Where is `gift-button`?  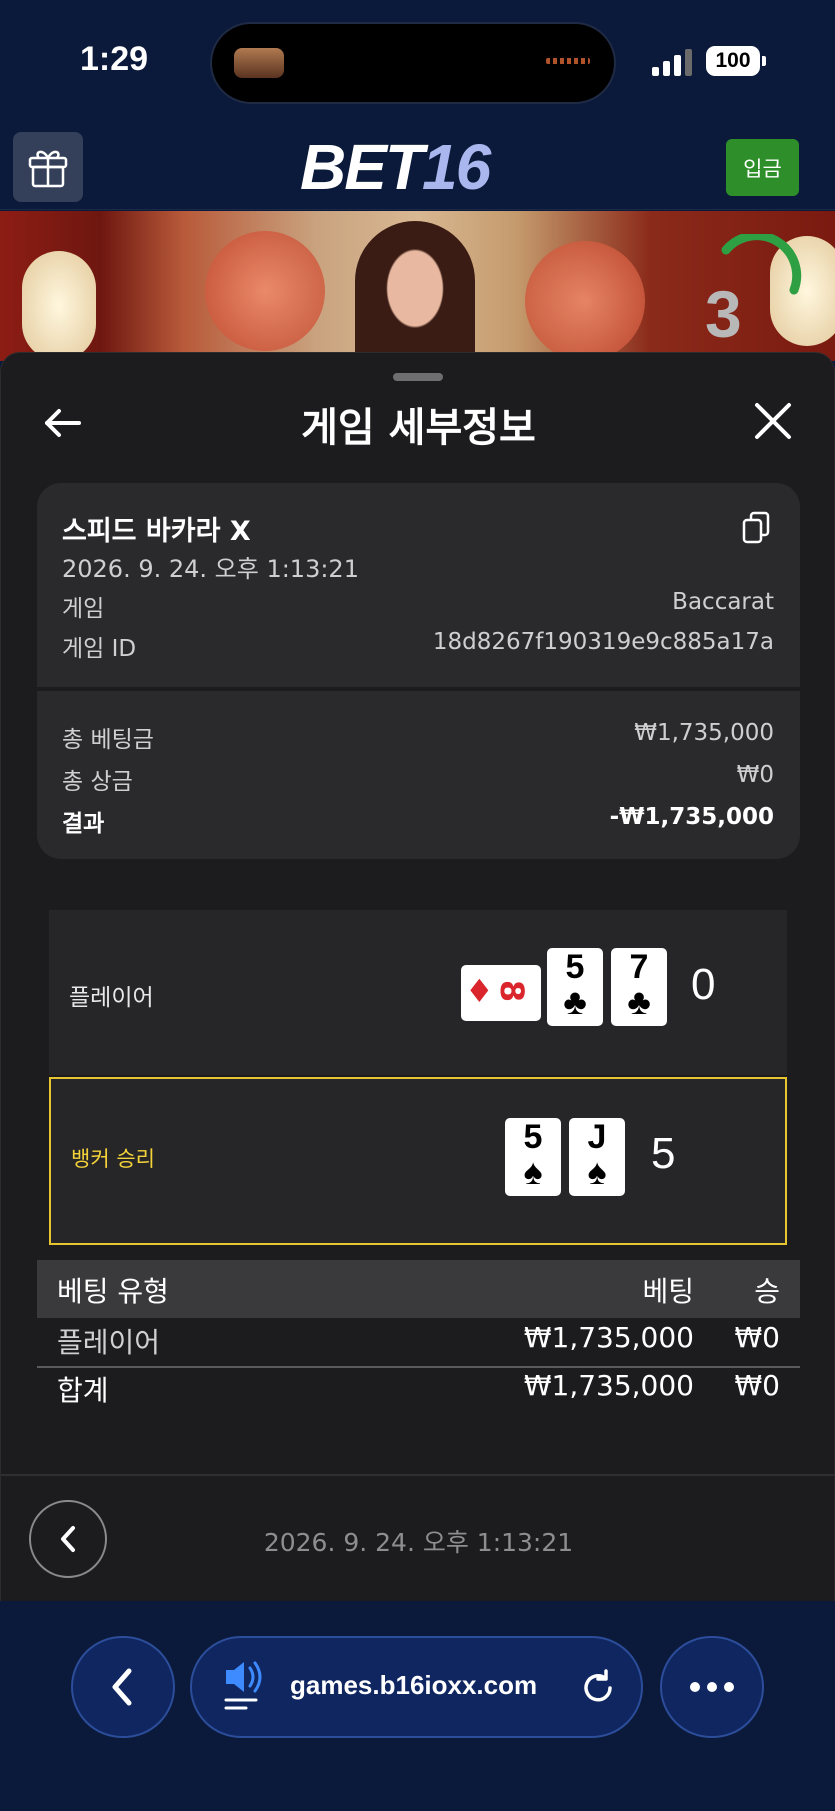 gift-button is located at coordinates (48, 167).